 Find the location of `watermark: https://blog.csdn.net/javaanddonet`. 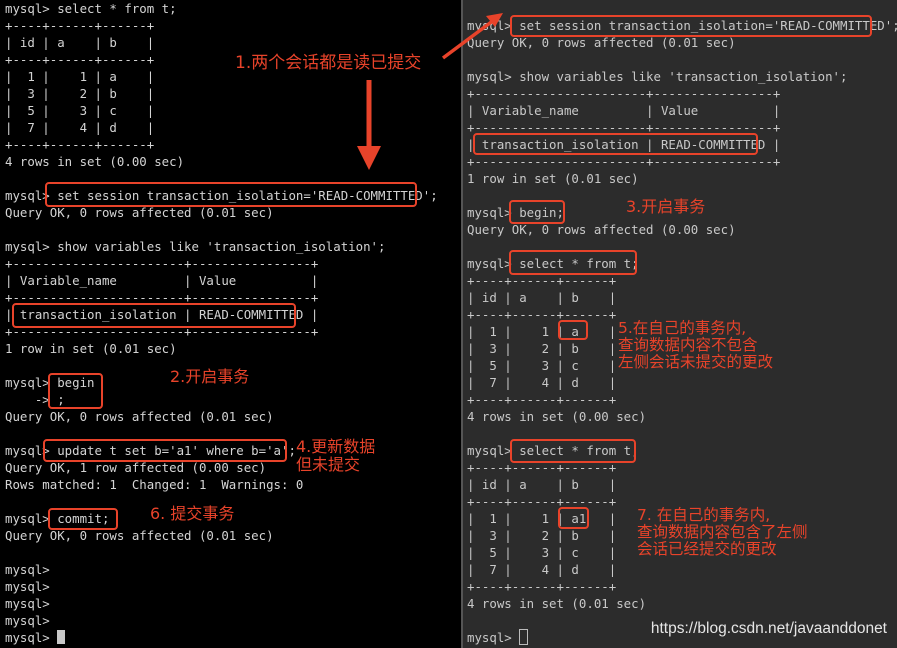

watermark: https://blog.csdn.net/javaanddonet is located at coordinates (768, 628).